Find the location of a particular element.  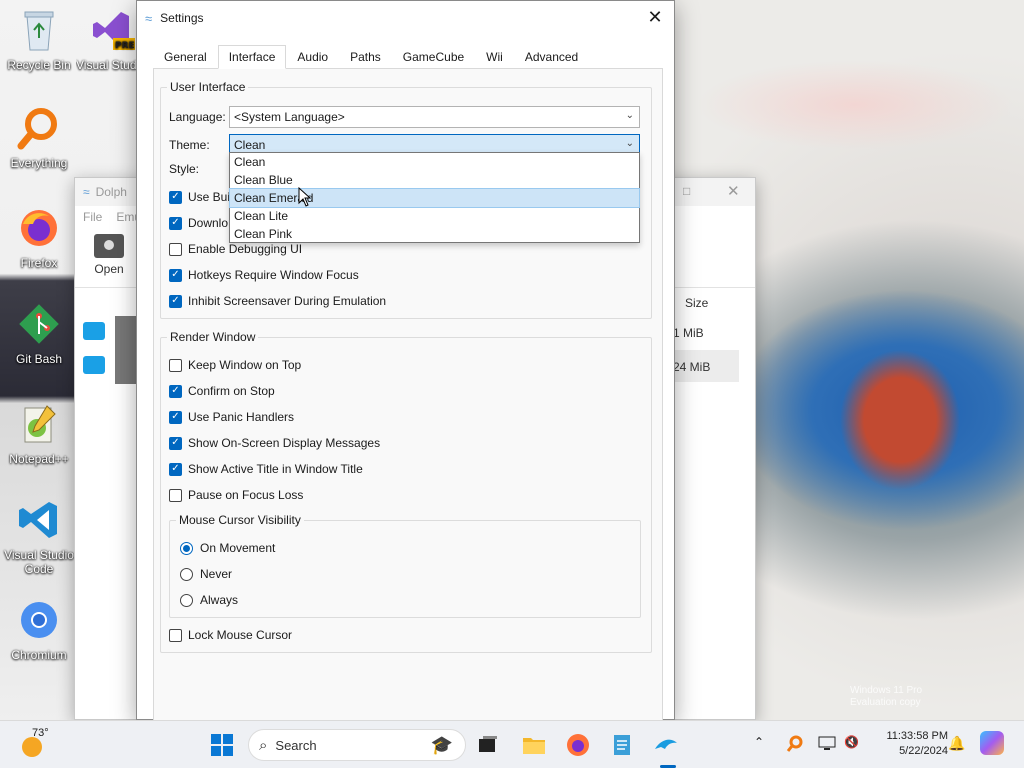

weather-temp: 73° is located at coordinates (40, 733).